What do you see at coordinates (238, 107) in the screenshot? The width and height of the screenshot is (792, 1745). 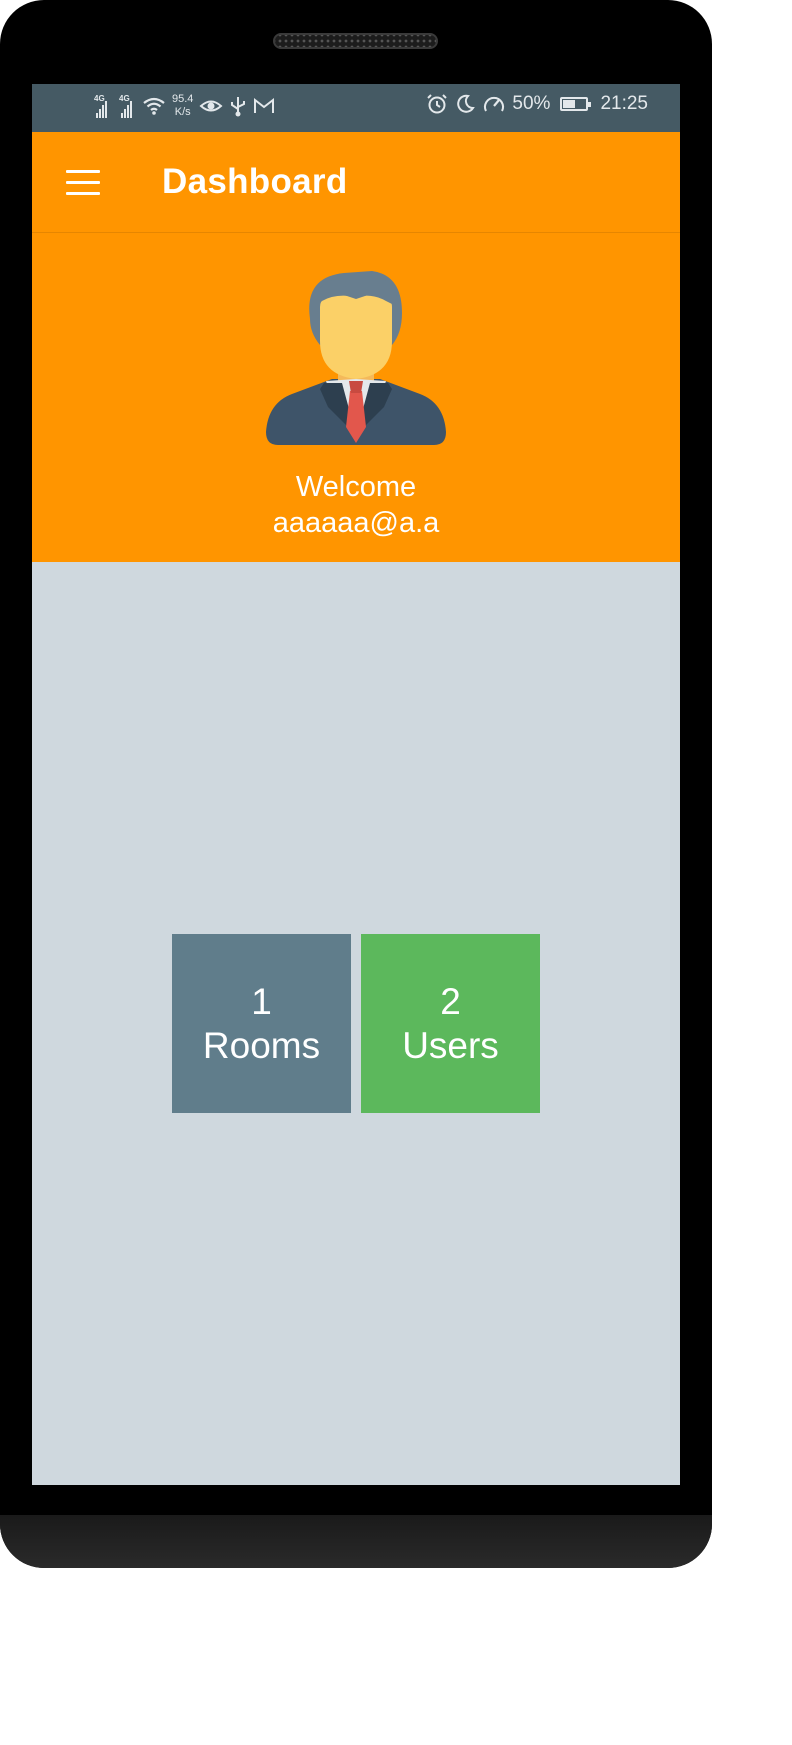 I see `usb-icon` at bounding box center [238, 107].